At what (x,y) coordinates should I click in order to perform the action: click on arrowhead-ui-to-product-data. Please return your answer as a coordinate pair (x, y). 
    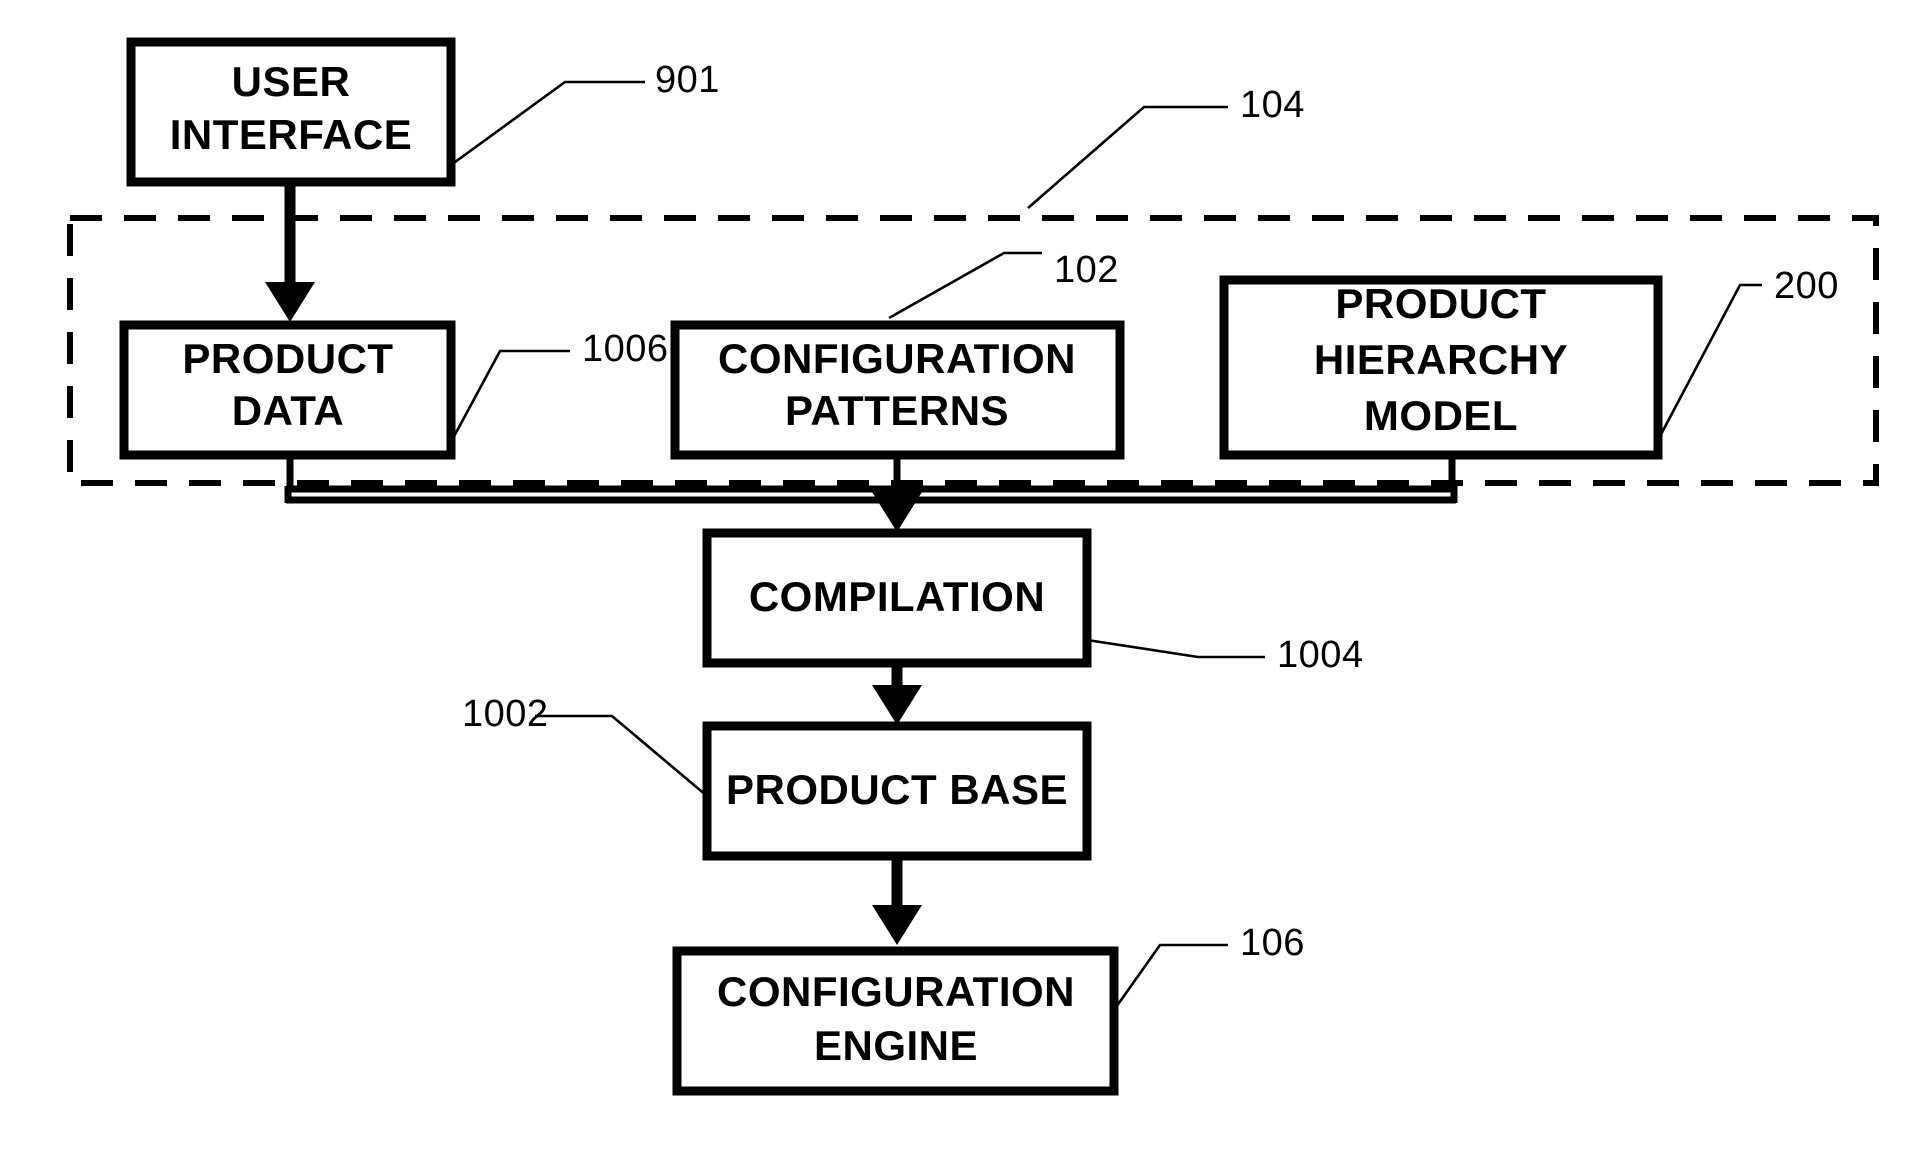
    Looking at the image, I should click on (290, 302).